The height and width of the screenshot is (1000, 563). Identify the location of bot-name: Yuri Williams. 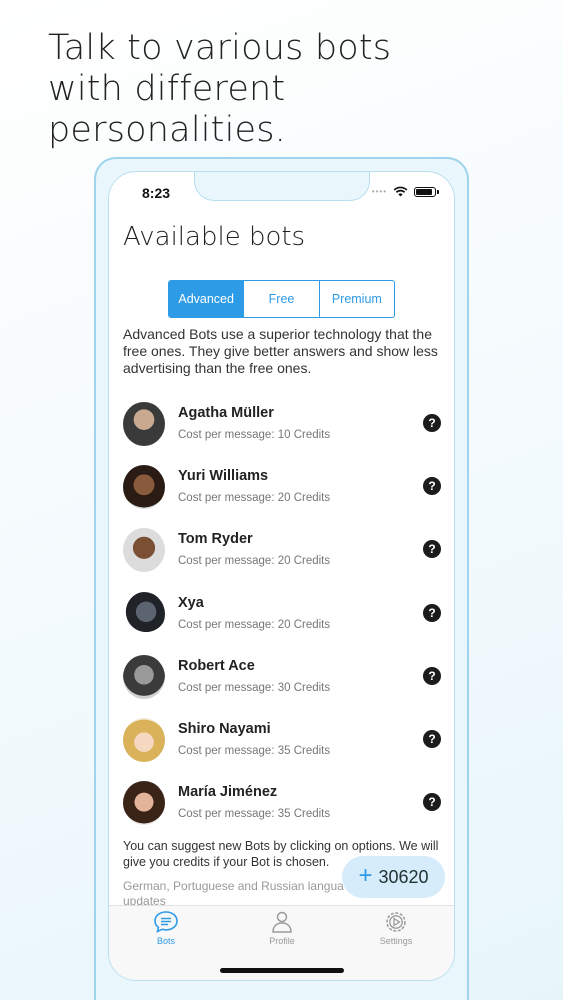
(223, 476).